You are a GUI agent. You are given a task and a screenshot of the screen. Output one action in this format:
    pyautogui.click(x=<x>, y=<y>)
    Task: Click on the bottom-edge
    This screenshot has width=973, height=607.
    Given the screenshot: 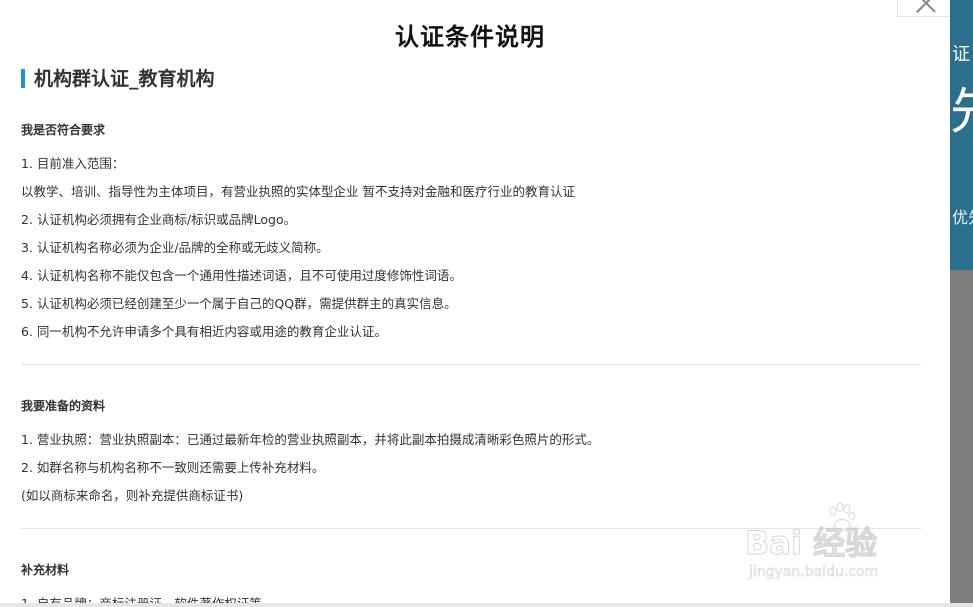 What is the action you would take?
    pyautogui.click(x=486, y=605)
    